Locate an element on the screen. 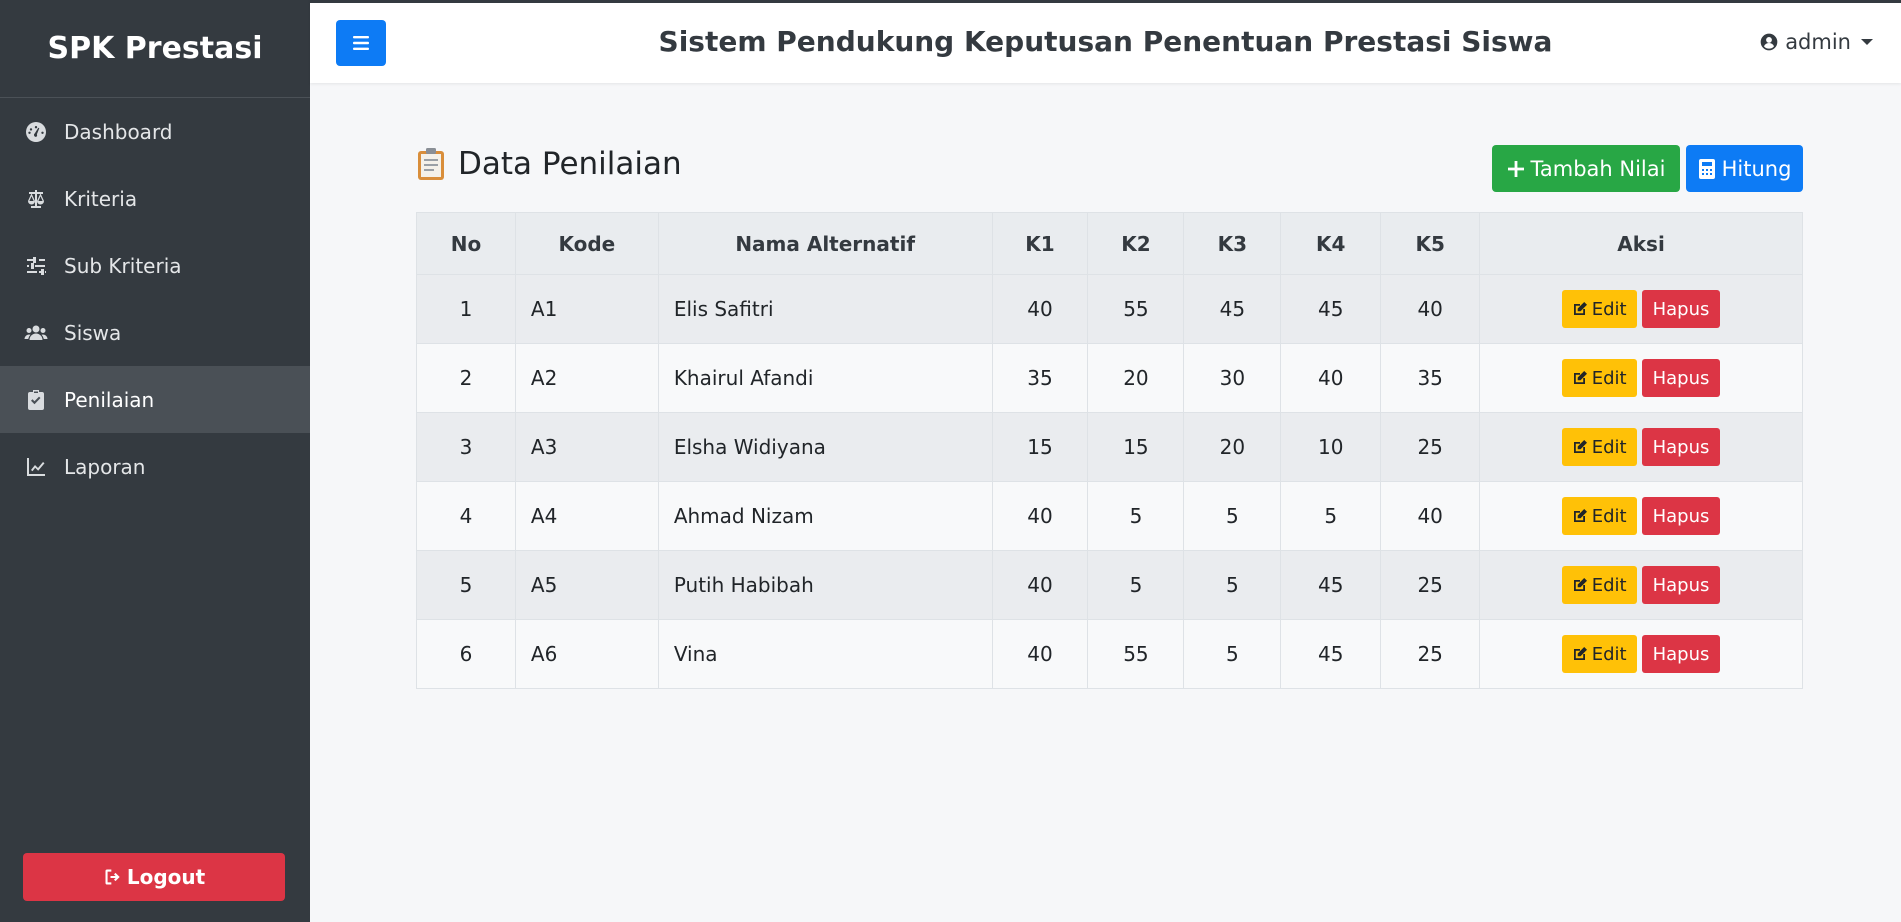 Image resolution: width=1901 pixels, height=922 pixels. cell-no: 3 is located at coordinates (466, 447).